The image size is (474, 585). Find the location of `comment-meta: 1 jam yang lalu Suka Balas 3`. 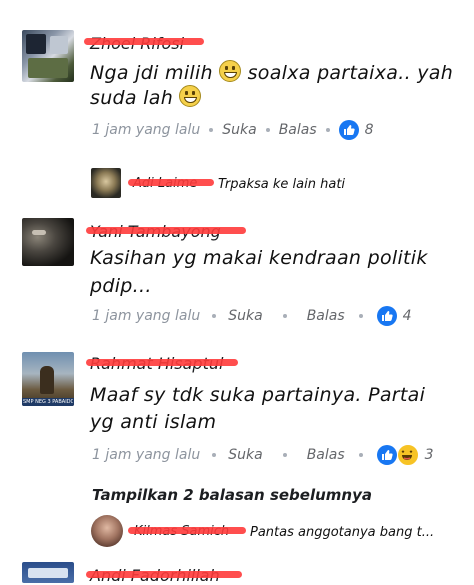

comment-meta: 1 jam yang lalu Suka Balas 3 is located at coordinates (263, 455).